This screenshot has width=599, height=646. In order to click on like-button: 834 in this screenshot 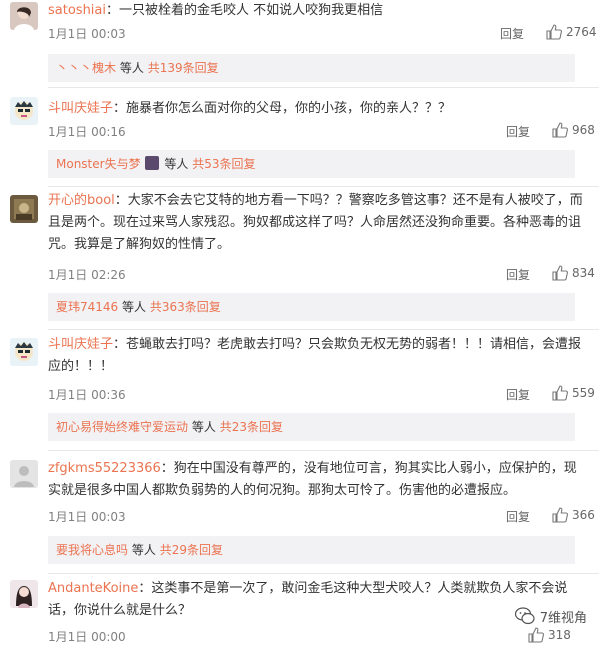, I will do `click(573, 273)`.